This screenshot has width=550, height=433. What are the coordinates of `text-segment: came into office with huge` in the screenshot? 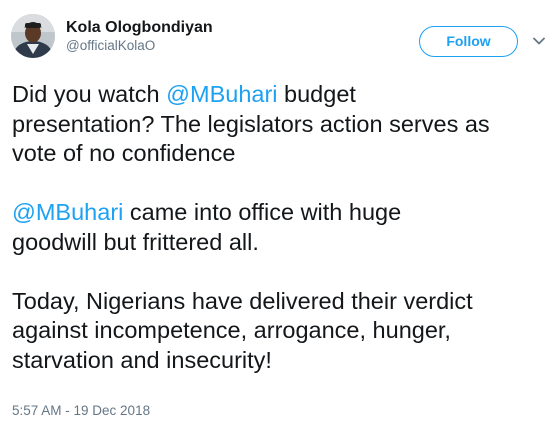 It's located at (262, 212).